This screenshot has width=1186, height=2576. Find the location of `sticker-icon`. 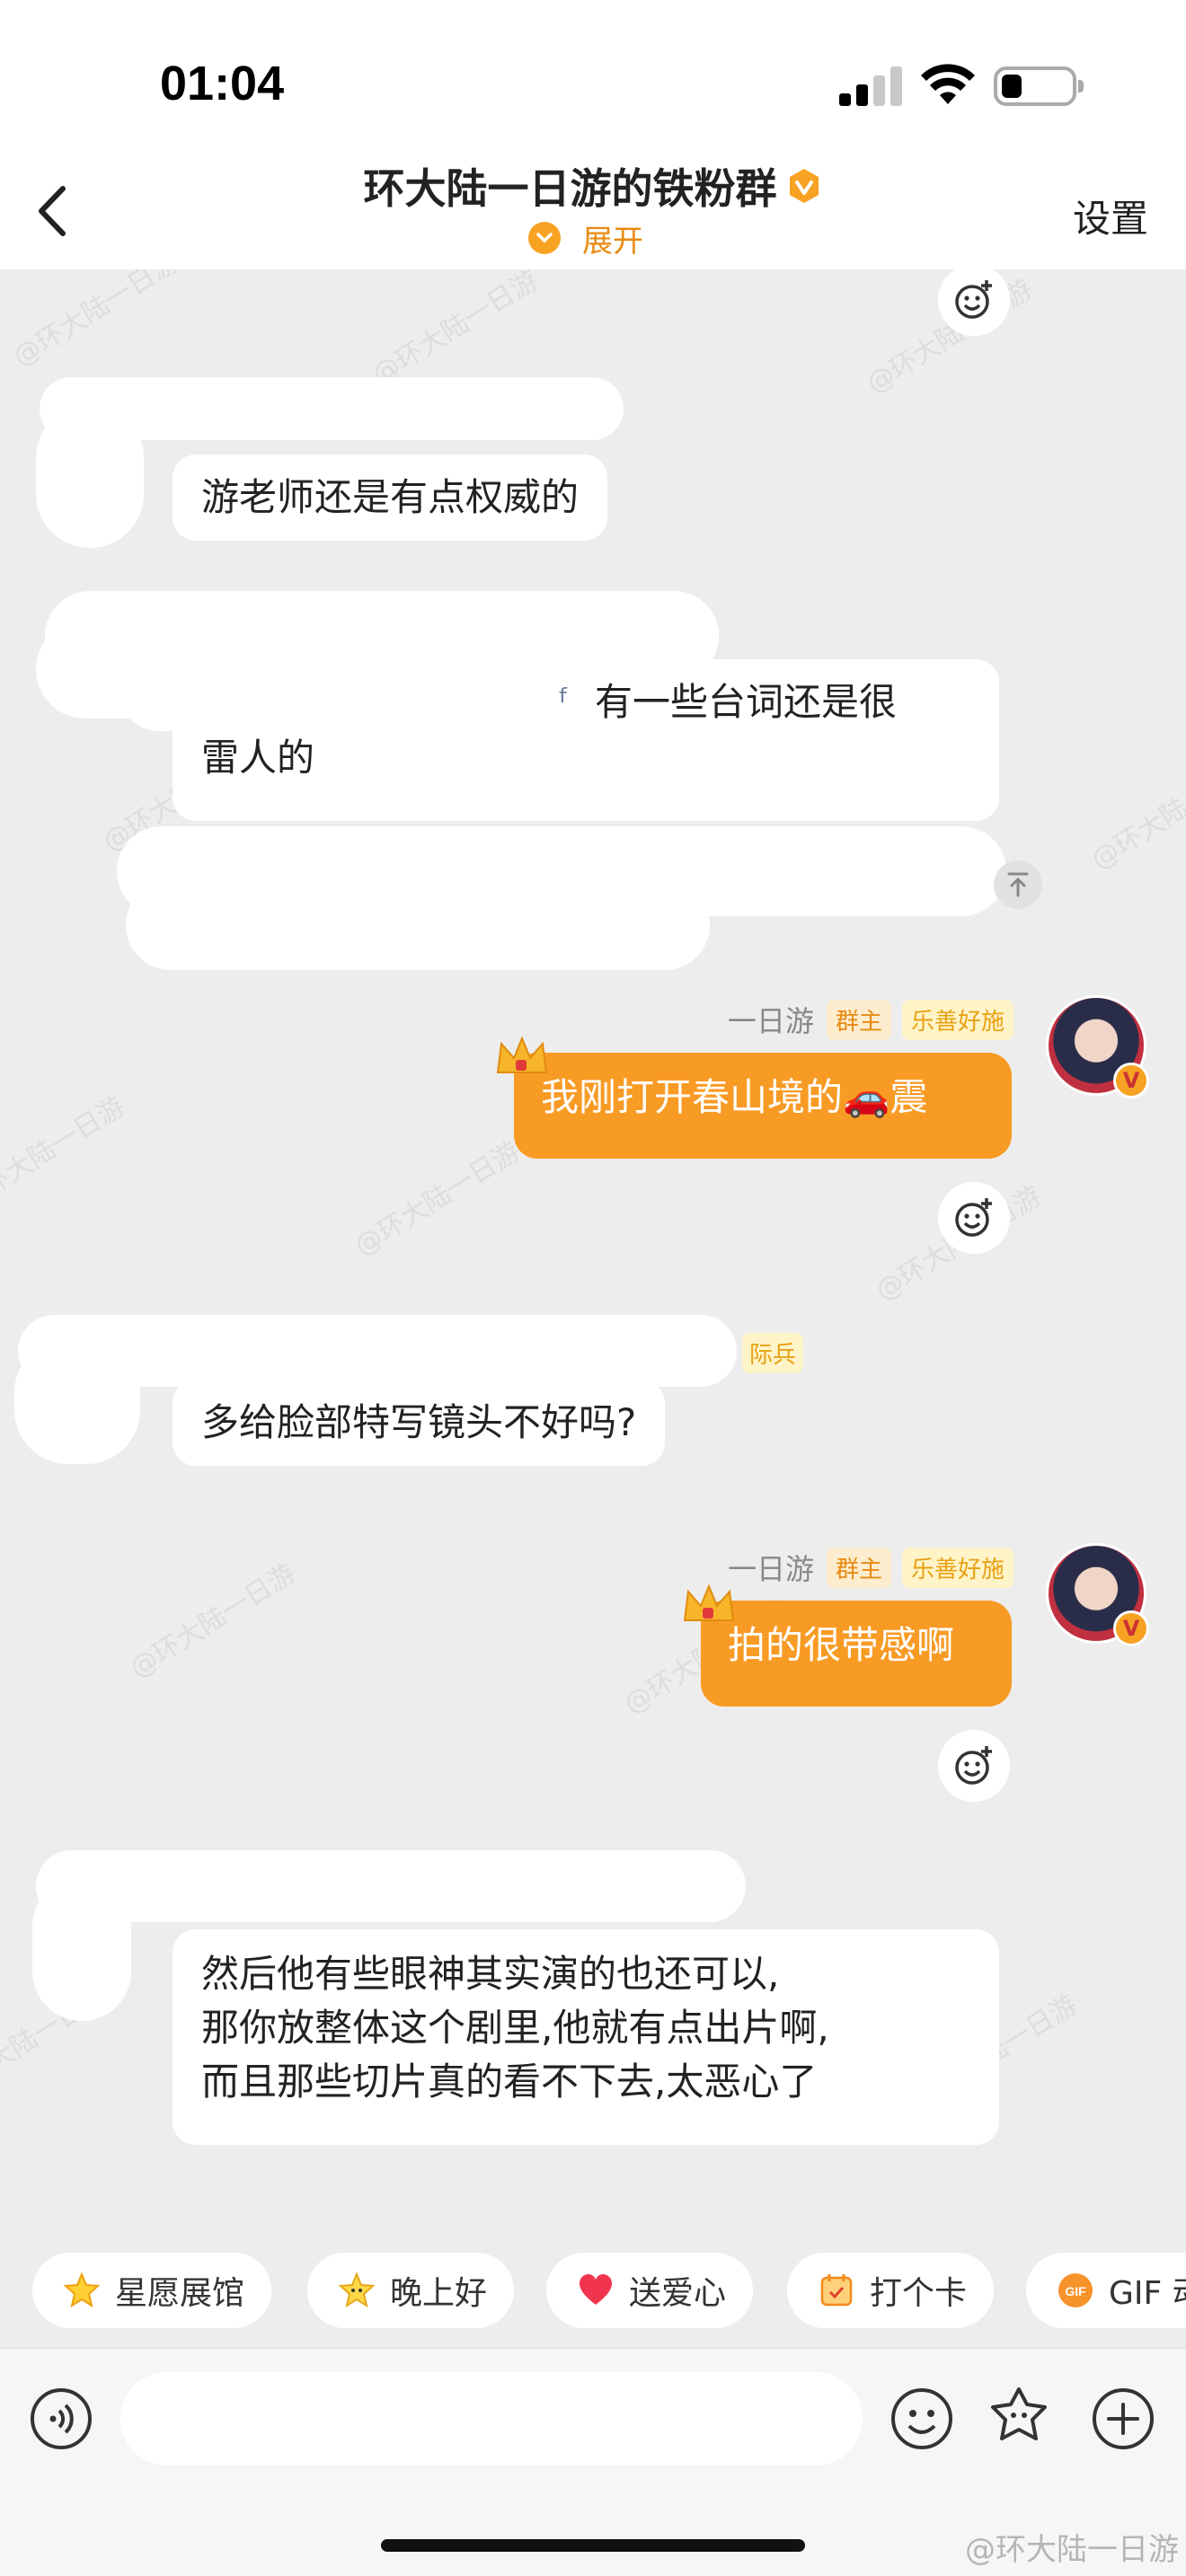

sticker-icon is located at coordinates (1019, 2417).